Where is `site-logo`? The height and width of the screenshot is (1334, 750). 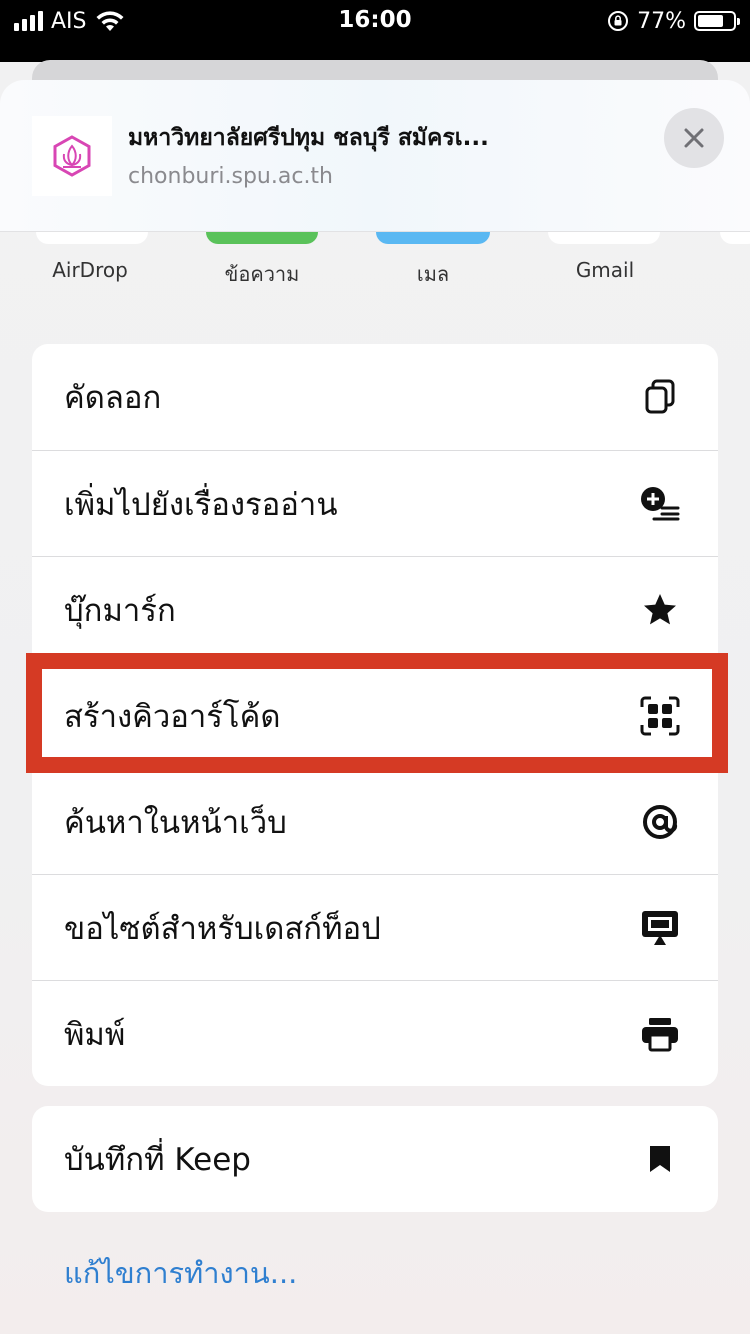
site-logo is located at coordinates (72, 156).